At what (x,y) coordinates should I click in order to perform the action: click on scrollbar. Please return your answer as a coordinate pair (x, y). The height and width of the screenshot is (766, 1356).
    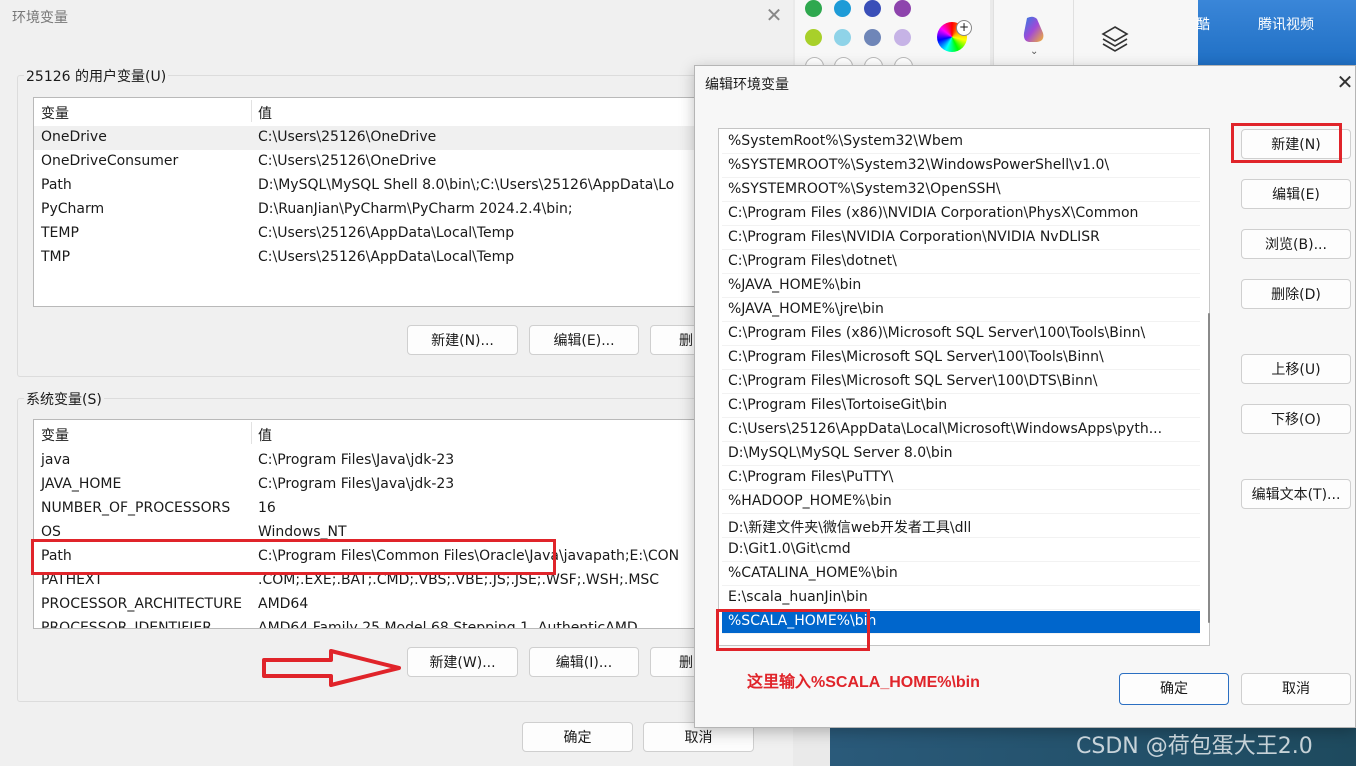
    Looking at the image, I should click on (1209, 468).